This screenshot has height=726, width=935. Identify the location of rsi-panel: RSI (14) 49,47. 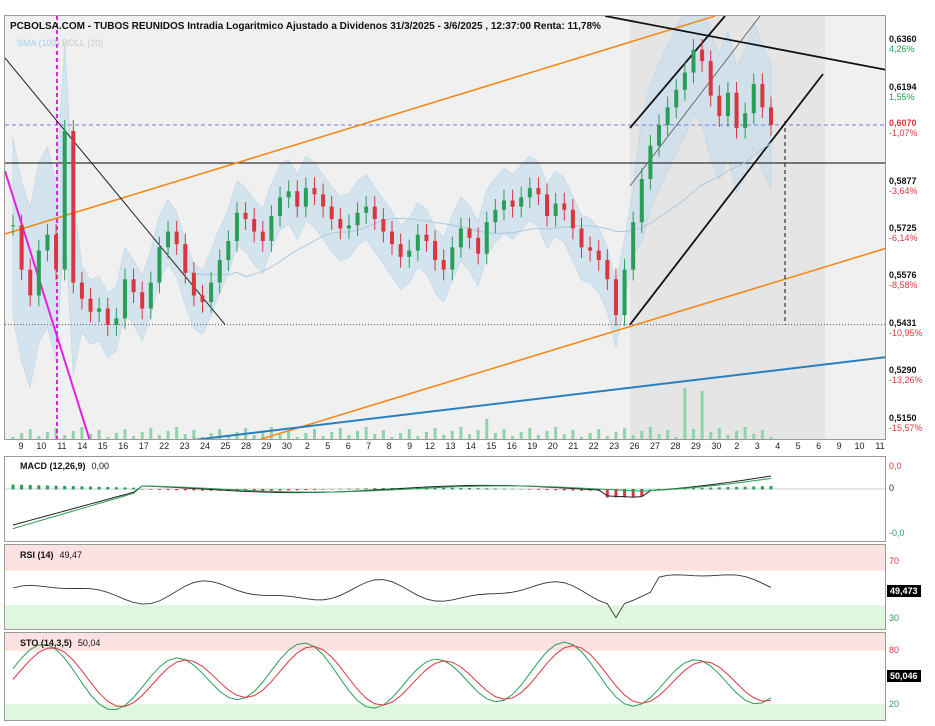
(445, 587).